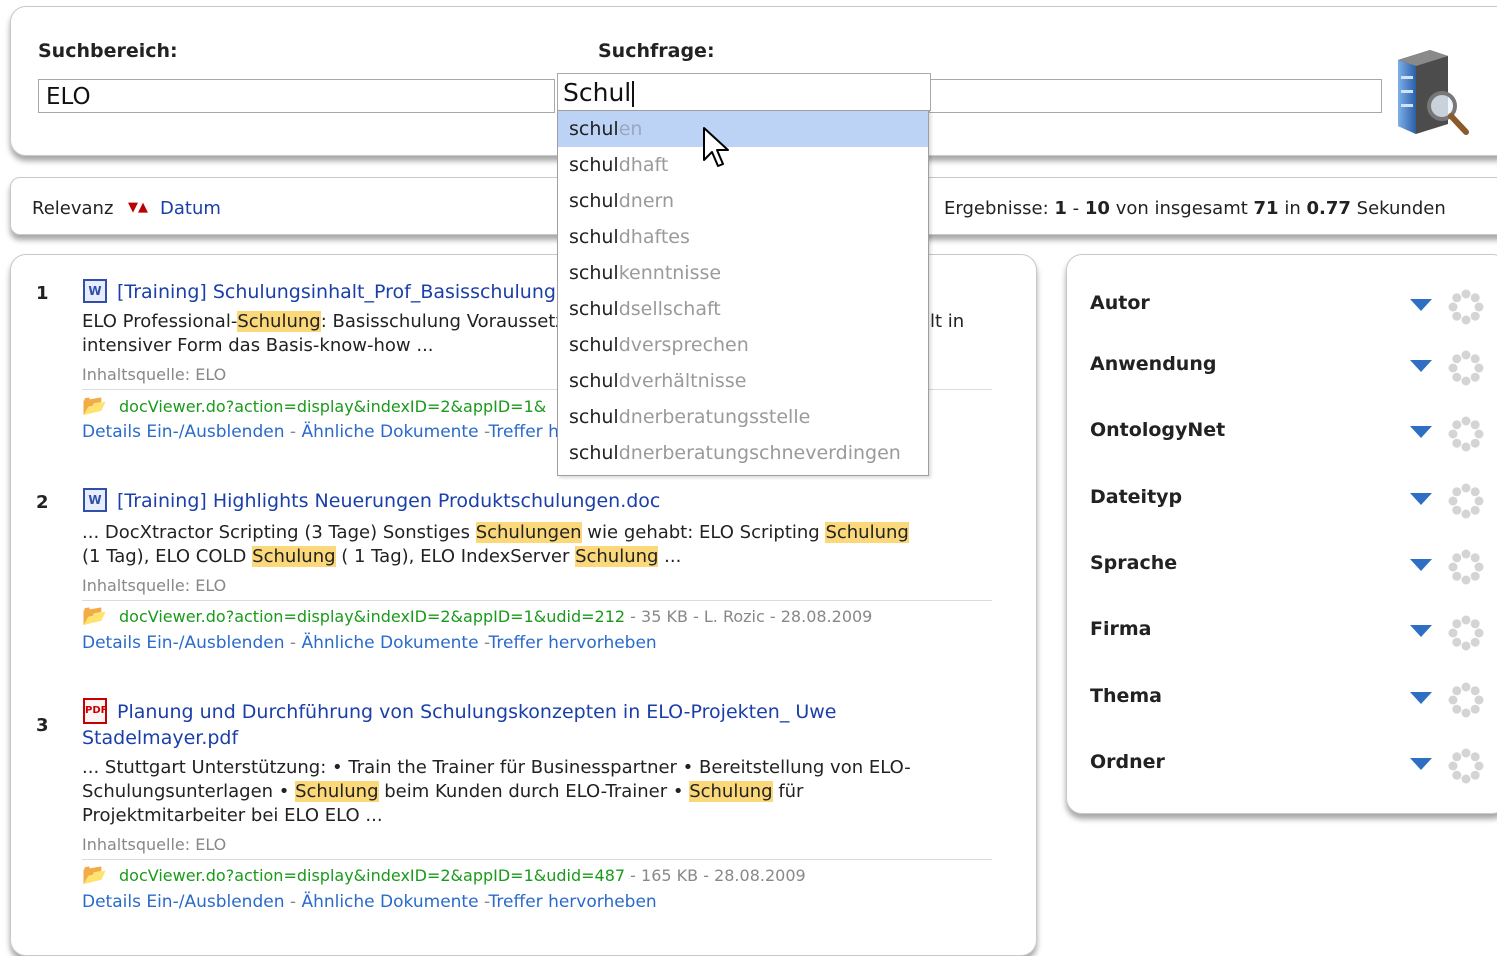 Image resolution: width=1497 pixels, height=956 pixels. I want to click on autocomplete-item: schuldnern, so click(743, 201).